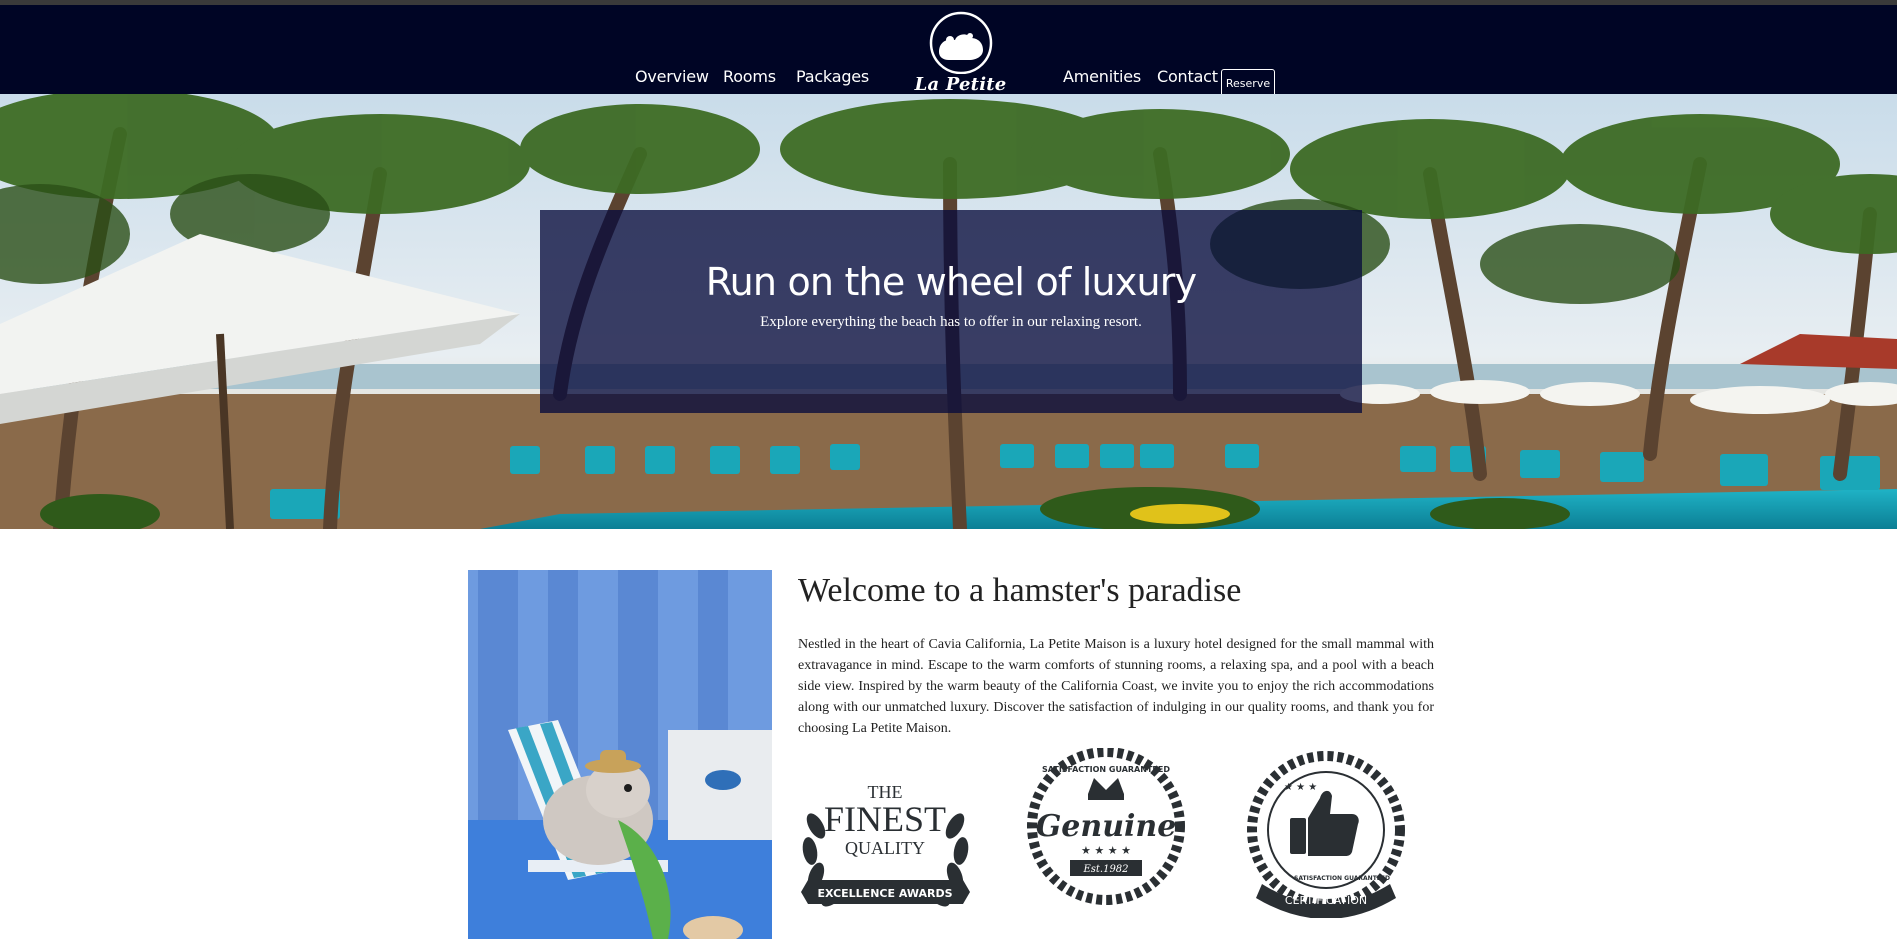 This screenshot has height=939, width=1897. What do you see at coordinates (1187, 77) in the screenshot?
I see `nav-link-contact: Contact` at bounding box center [1187, 77].